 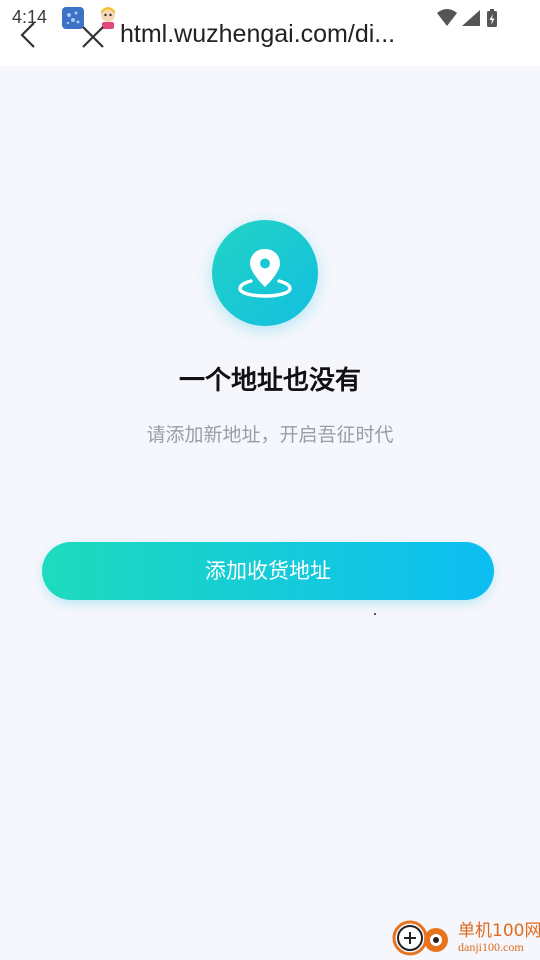 I want to click on empty-state-title: 一个地址也没有, so click(x=269, y=381).